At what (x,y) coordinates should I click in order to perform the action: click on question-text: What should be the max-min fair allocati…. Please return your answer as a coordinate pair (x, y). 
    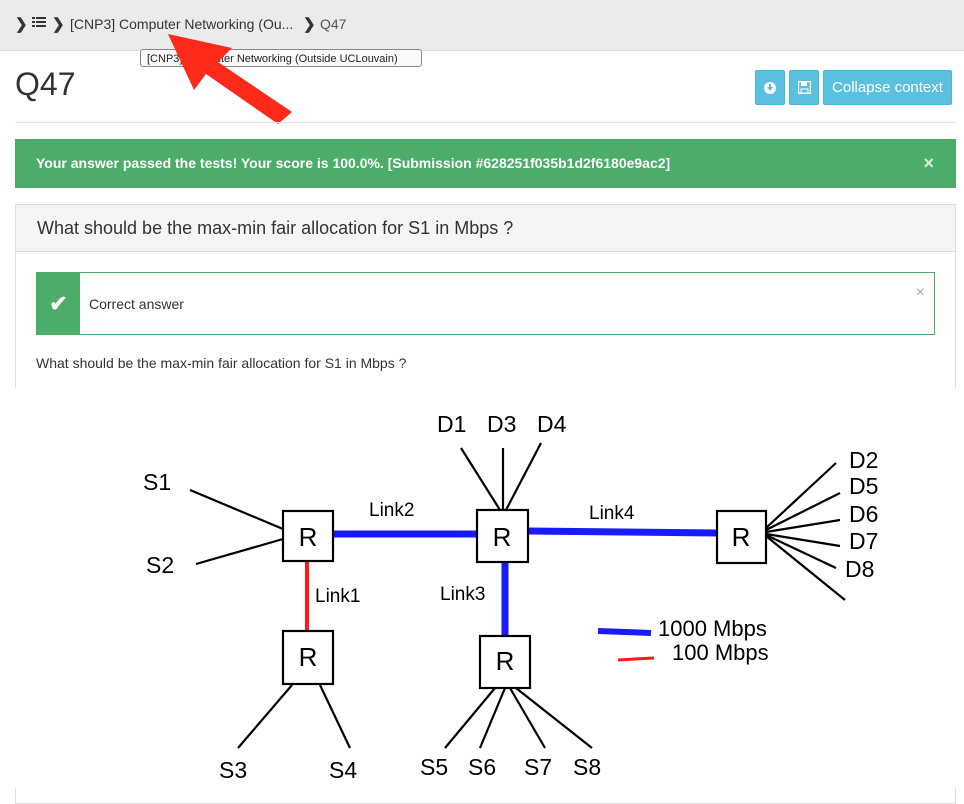
    Looking at the image, I should click on (221, 363).